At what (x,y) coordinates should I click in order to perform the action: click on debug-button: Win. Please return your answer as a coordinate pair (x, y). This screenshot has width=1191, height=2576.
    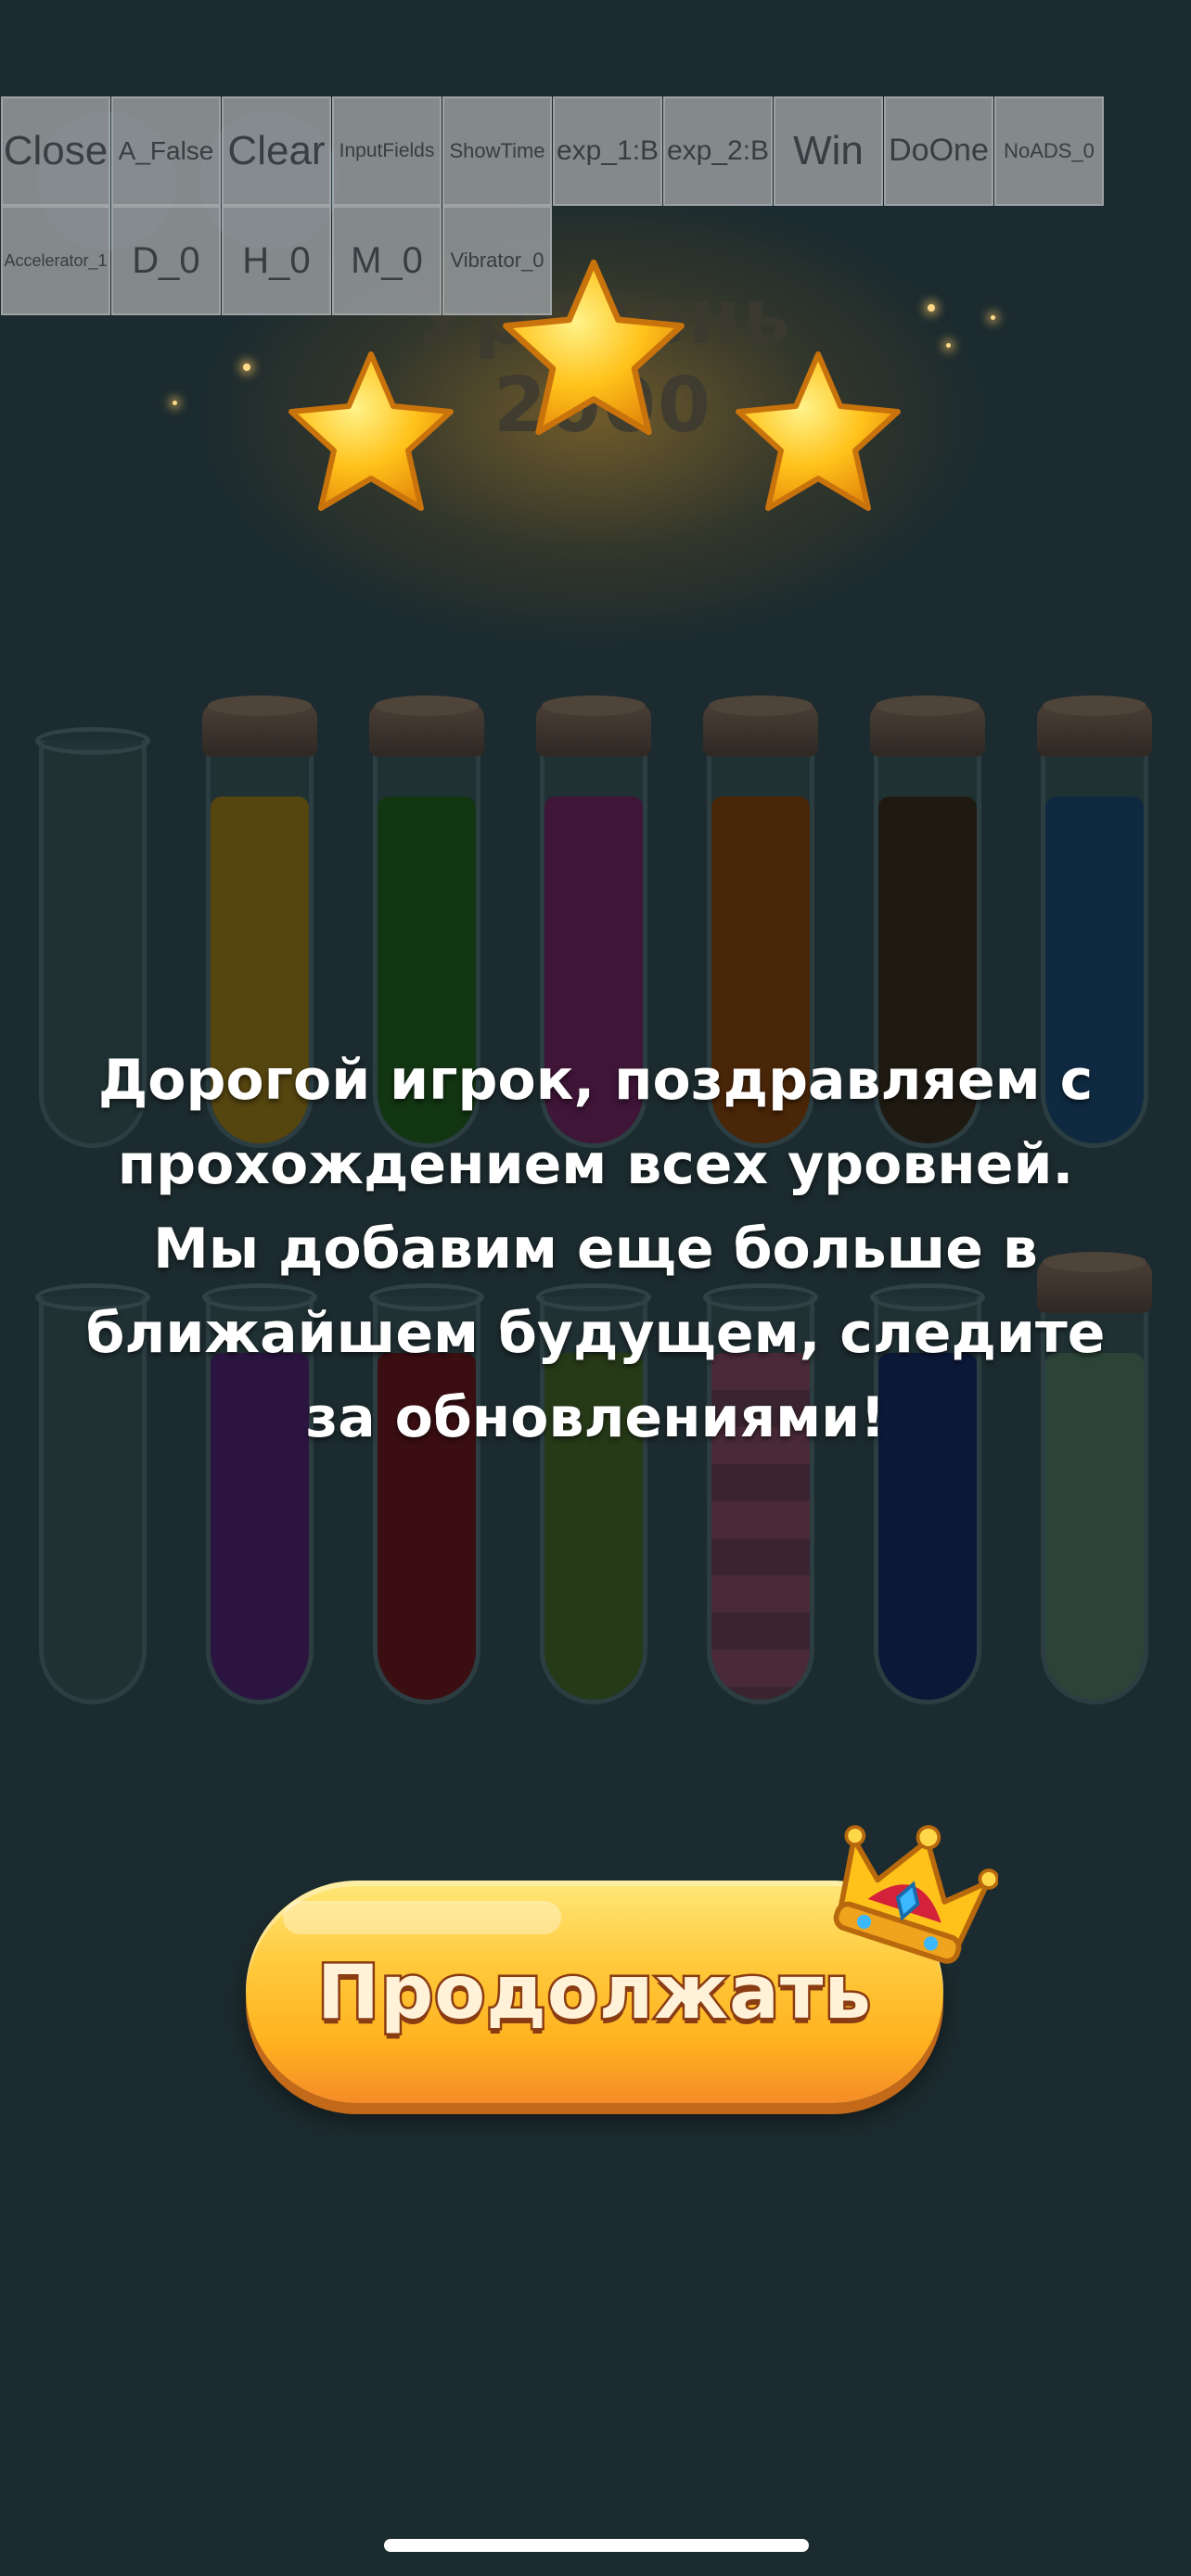
    Looking at the image, I should click on (829, 151).